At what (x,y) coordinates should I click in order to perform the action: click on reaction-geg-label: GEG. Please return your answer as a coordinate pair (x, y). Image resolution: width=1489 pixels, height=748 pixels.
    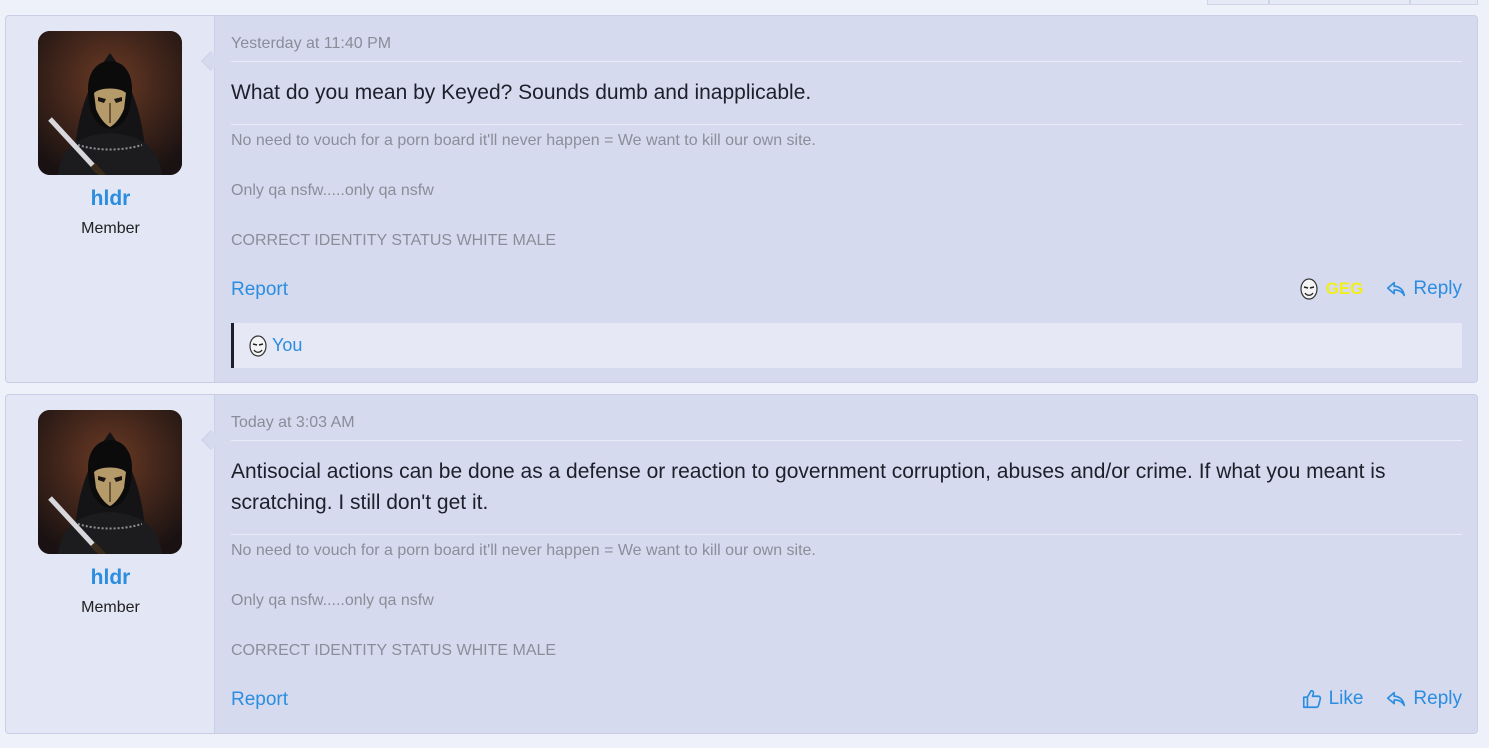
    Looking at the image, I should click on (1344, 288).